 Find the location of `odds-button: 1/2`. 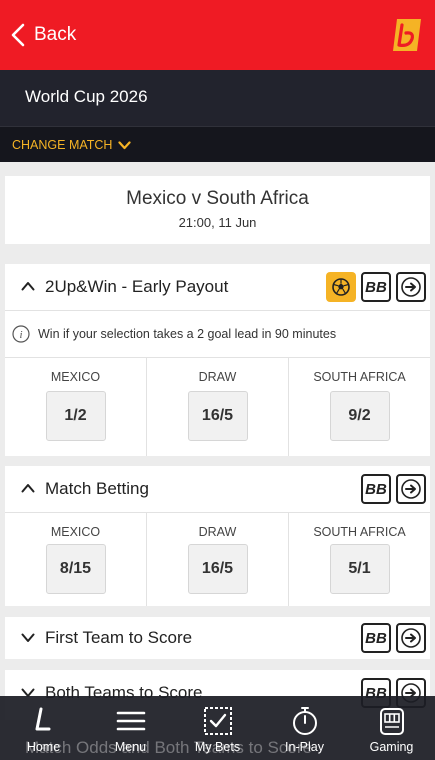

odds-button: 1/2 is located at coordinates (75, 416).